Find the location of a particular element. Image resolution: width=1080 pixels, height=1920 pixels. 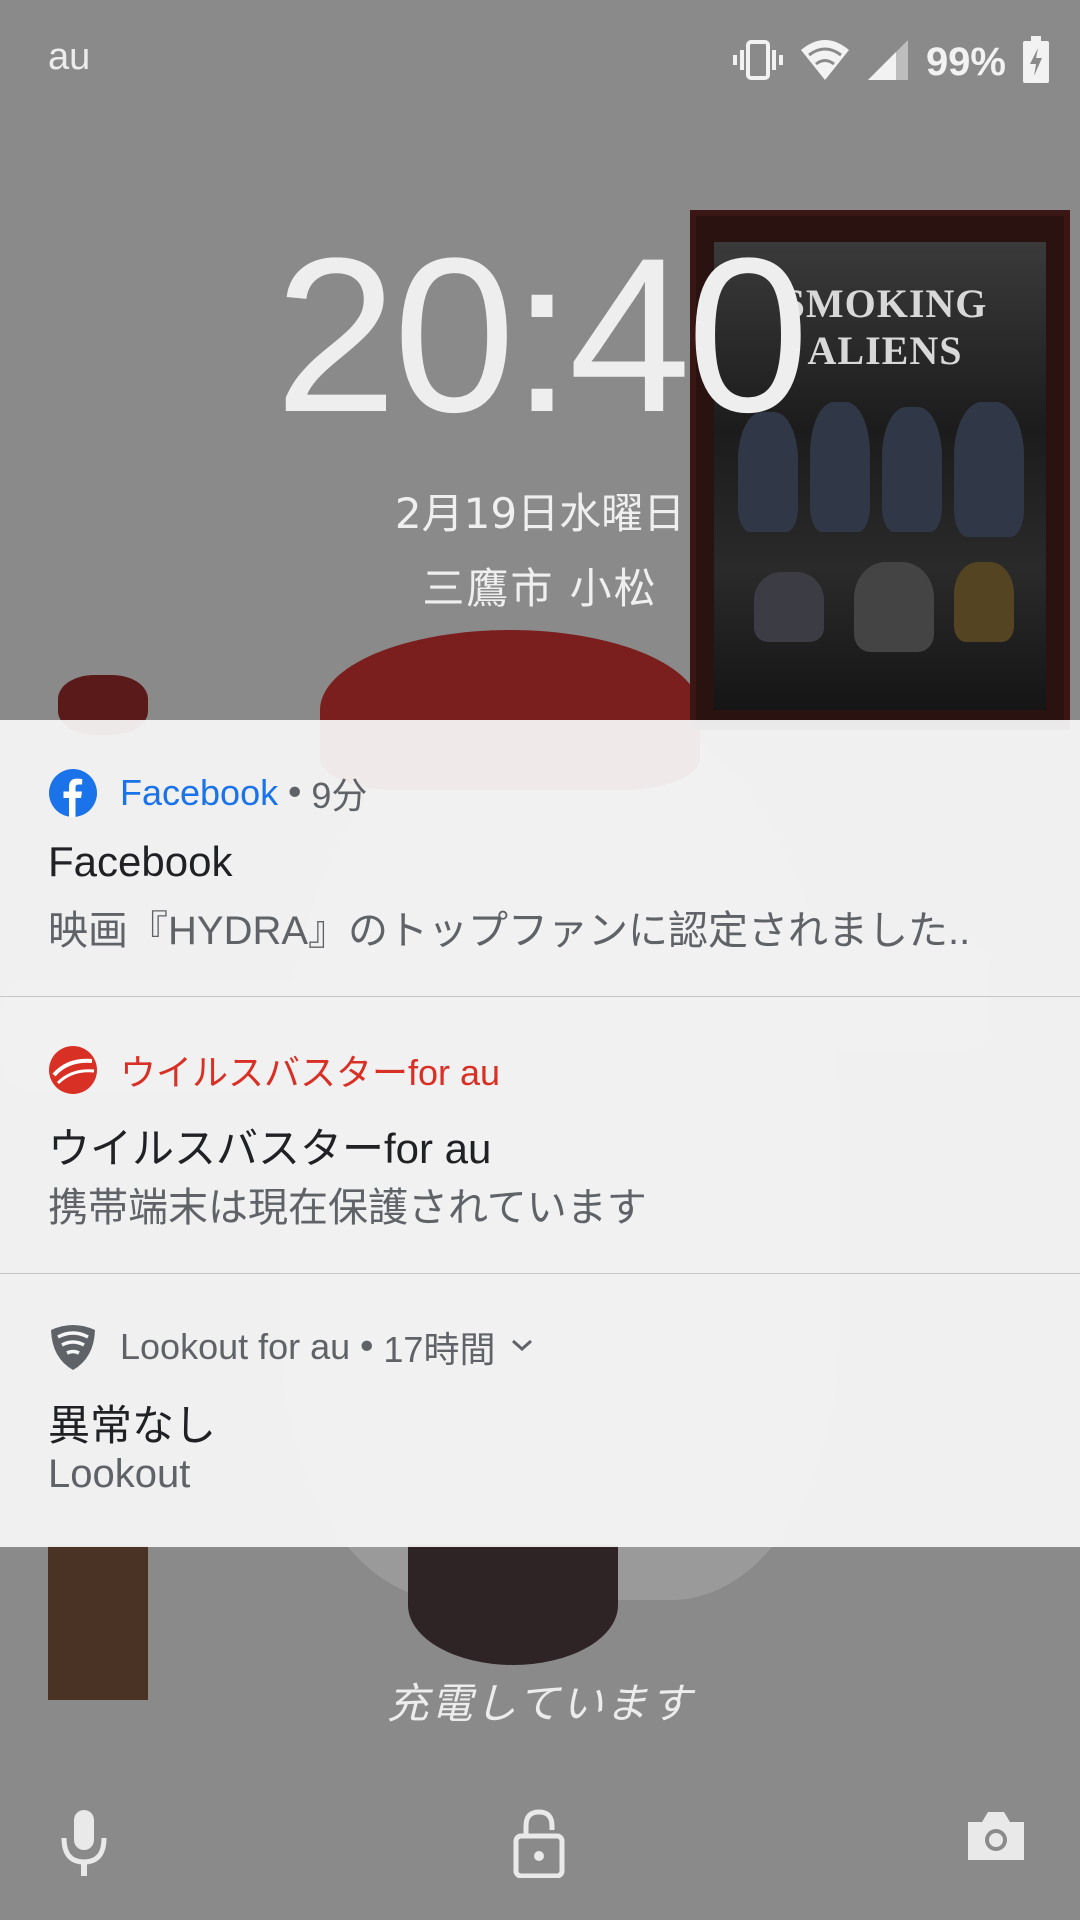

notification-text: 映画『HYDRA』のトップファンに認定されました.. is located at coordinates (509, 931).